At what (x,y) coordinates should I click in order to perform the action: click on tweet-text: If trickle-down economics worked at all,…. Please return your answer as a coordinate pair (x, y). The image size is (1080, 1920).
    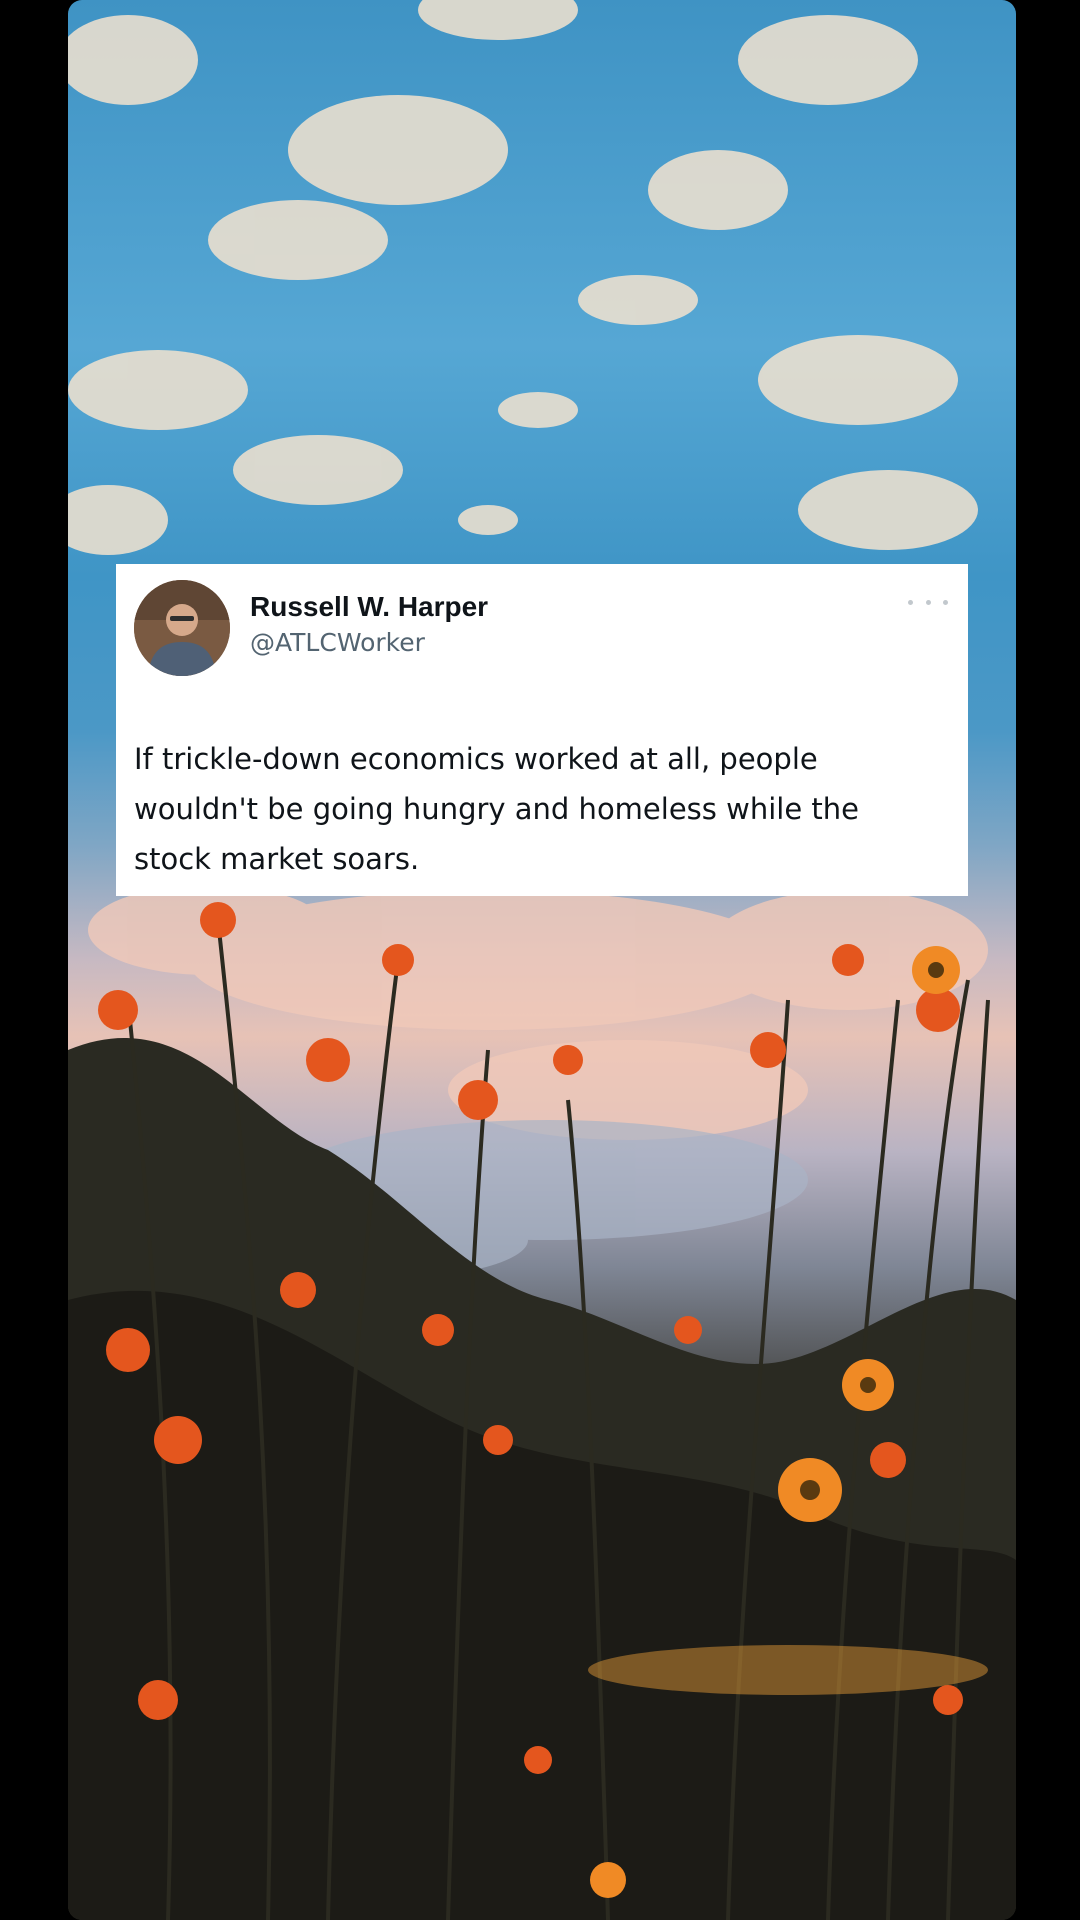
    Looking at the image, I should click on (496, 809).